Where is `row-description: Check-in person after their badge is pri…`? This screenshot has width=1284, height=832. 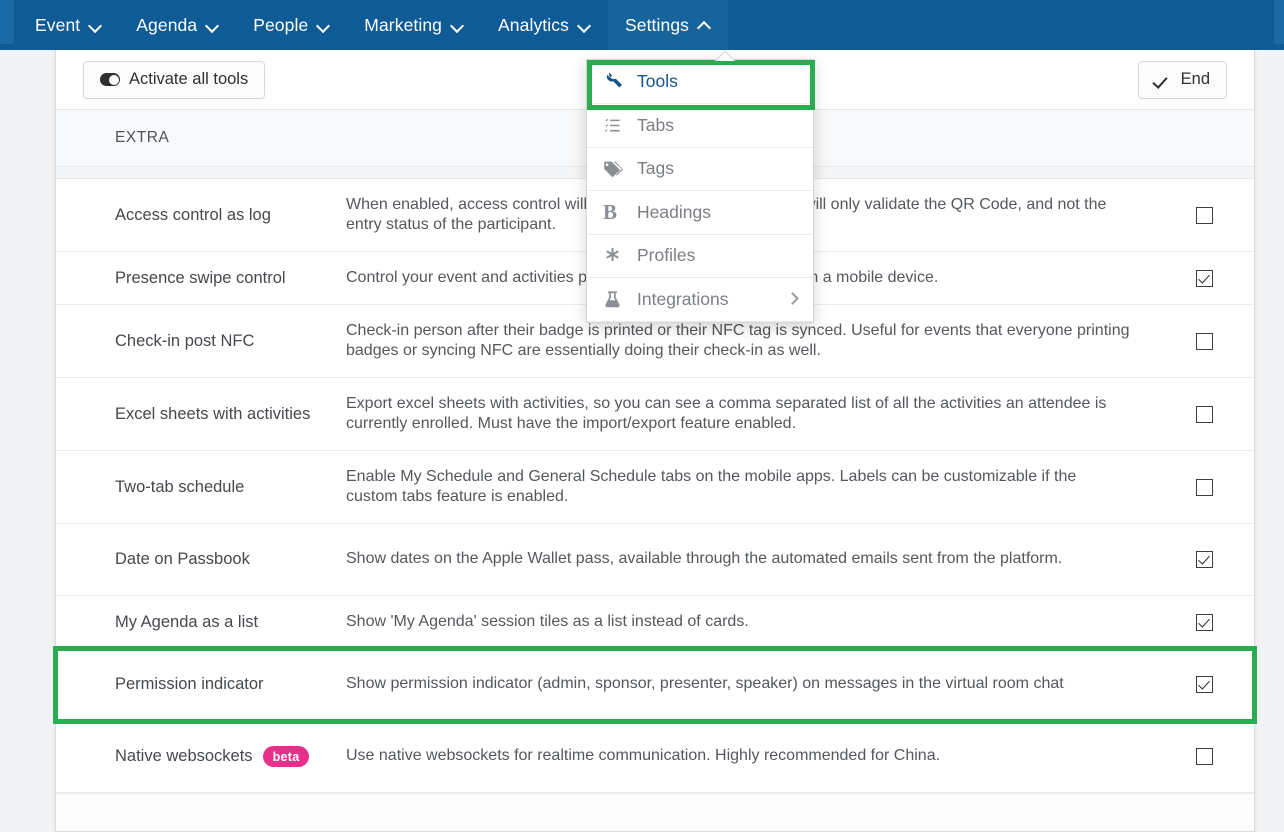 row-description: Check-in person after their badge is pri… is located at coordinates (738, 340).